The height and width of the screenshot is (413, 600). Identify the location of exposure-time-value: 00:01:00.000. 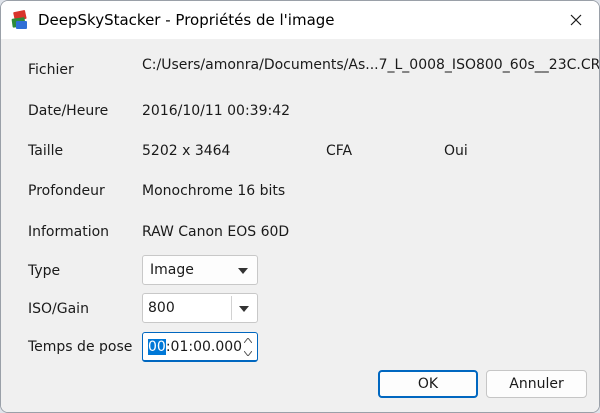
(195, 347).